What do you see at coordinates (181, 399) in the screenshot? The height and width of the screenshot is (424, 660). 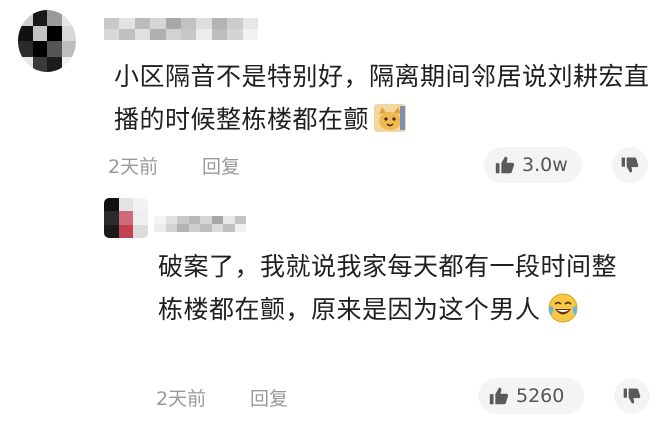 I see `reply-time: 2天前` at bounding box center [181, 399].